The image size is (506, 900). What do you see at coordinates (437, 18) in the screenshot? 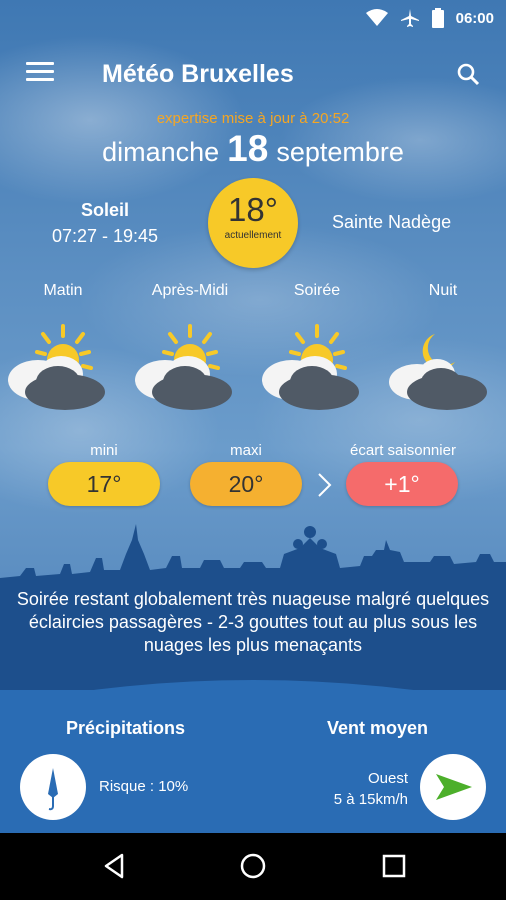
I see `battery-icon` at bounding box center [437, 18].